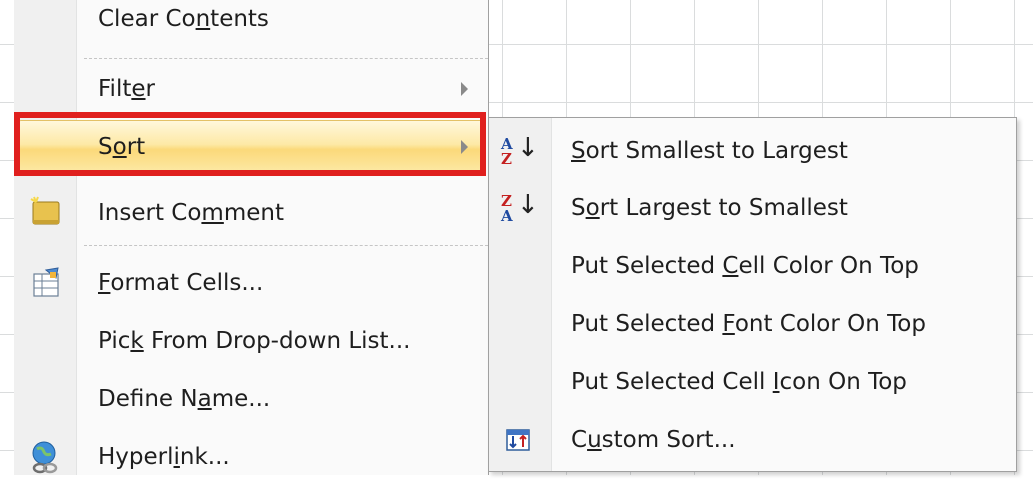  I want to click on submenu-item-label: Put Selected Cell Color On Top, so click(745, 266).